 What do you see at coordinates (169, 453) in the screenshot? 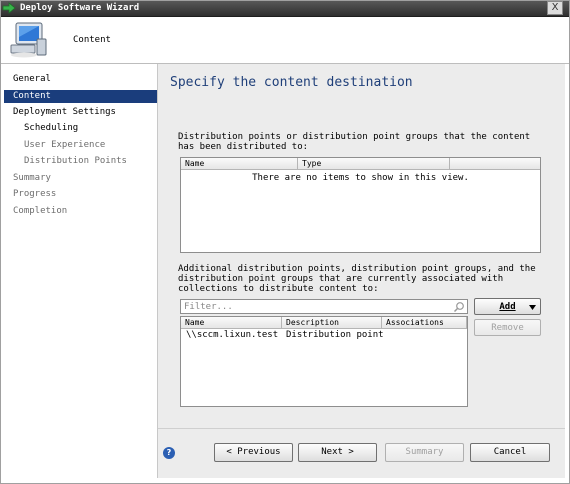
I see `help-icon: ?` at bounding box center [169, 453].